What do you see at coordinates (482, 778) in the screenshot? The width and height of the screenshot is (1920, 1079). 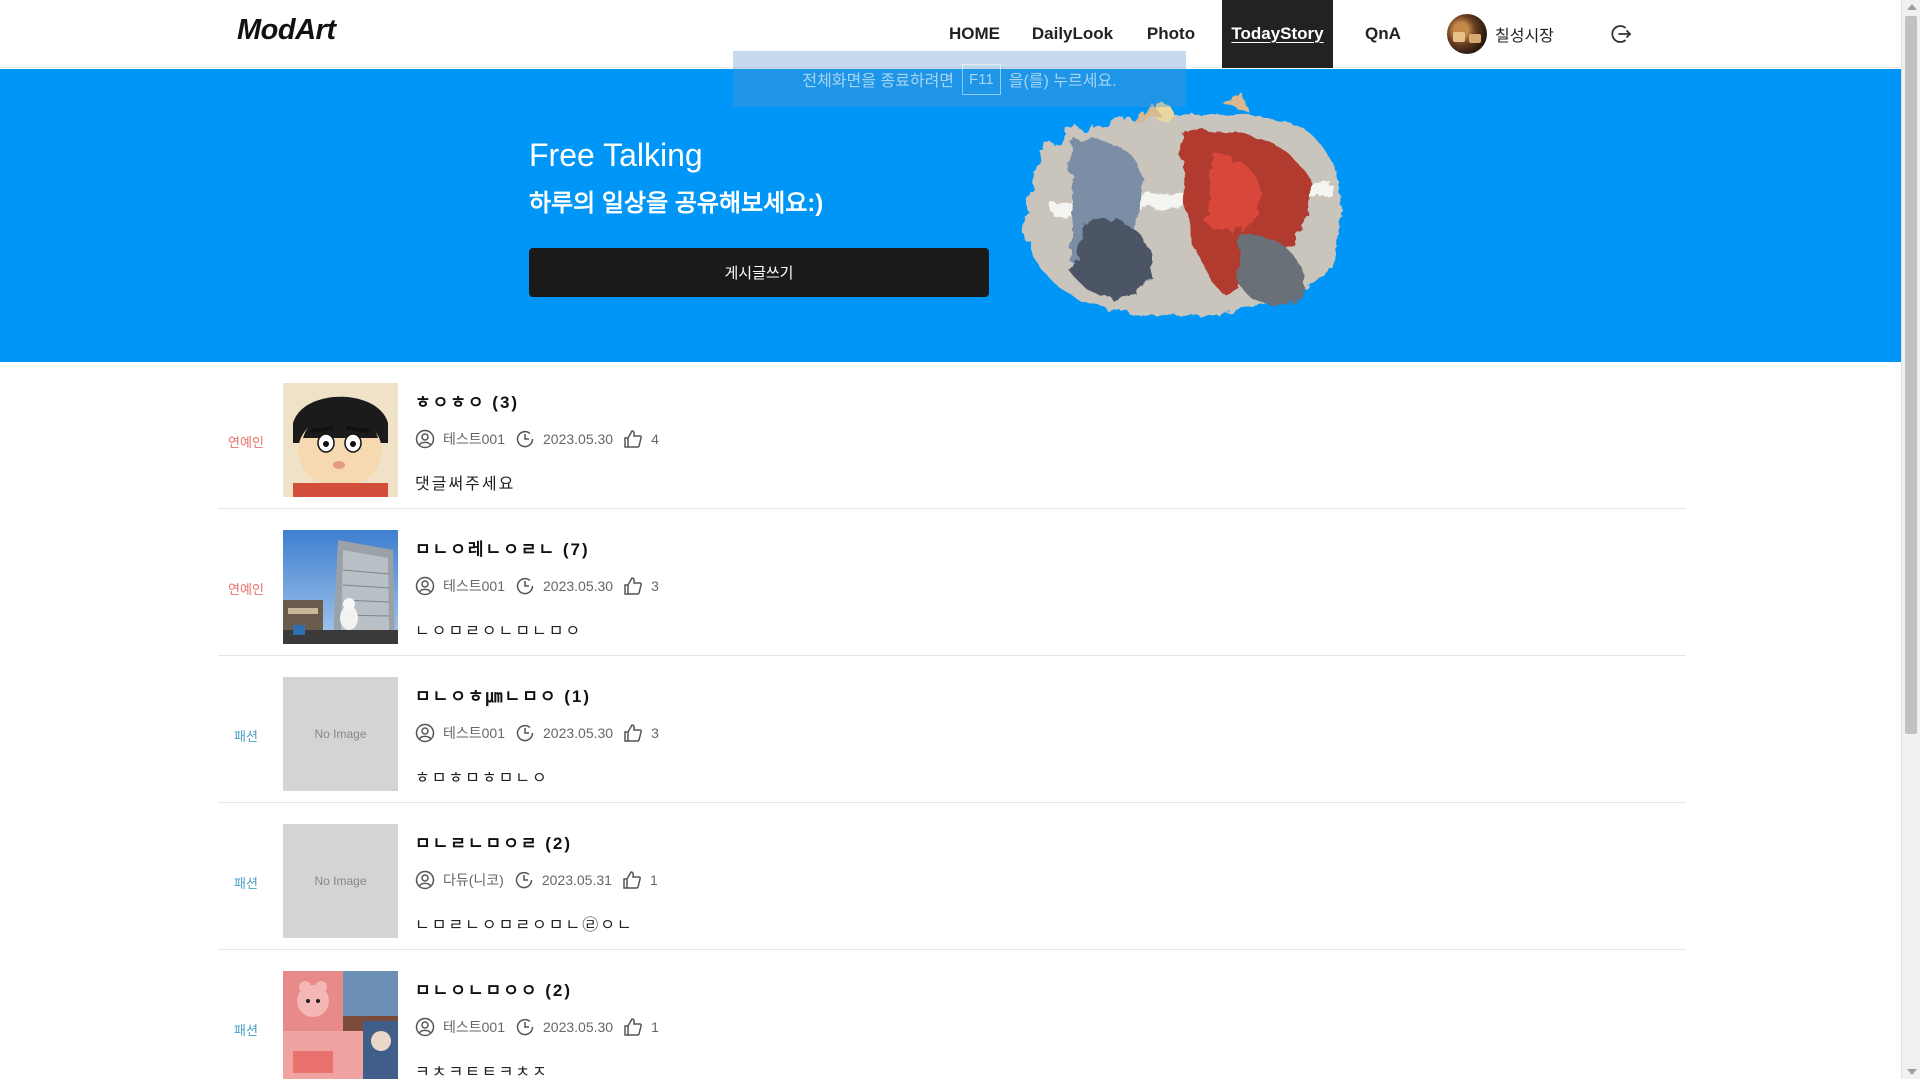 I see `post-body: ㅎㅁㅎㅁㅎㅁㄴㅇ` at bounding box center [482, 778].